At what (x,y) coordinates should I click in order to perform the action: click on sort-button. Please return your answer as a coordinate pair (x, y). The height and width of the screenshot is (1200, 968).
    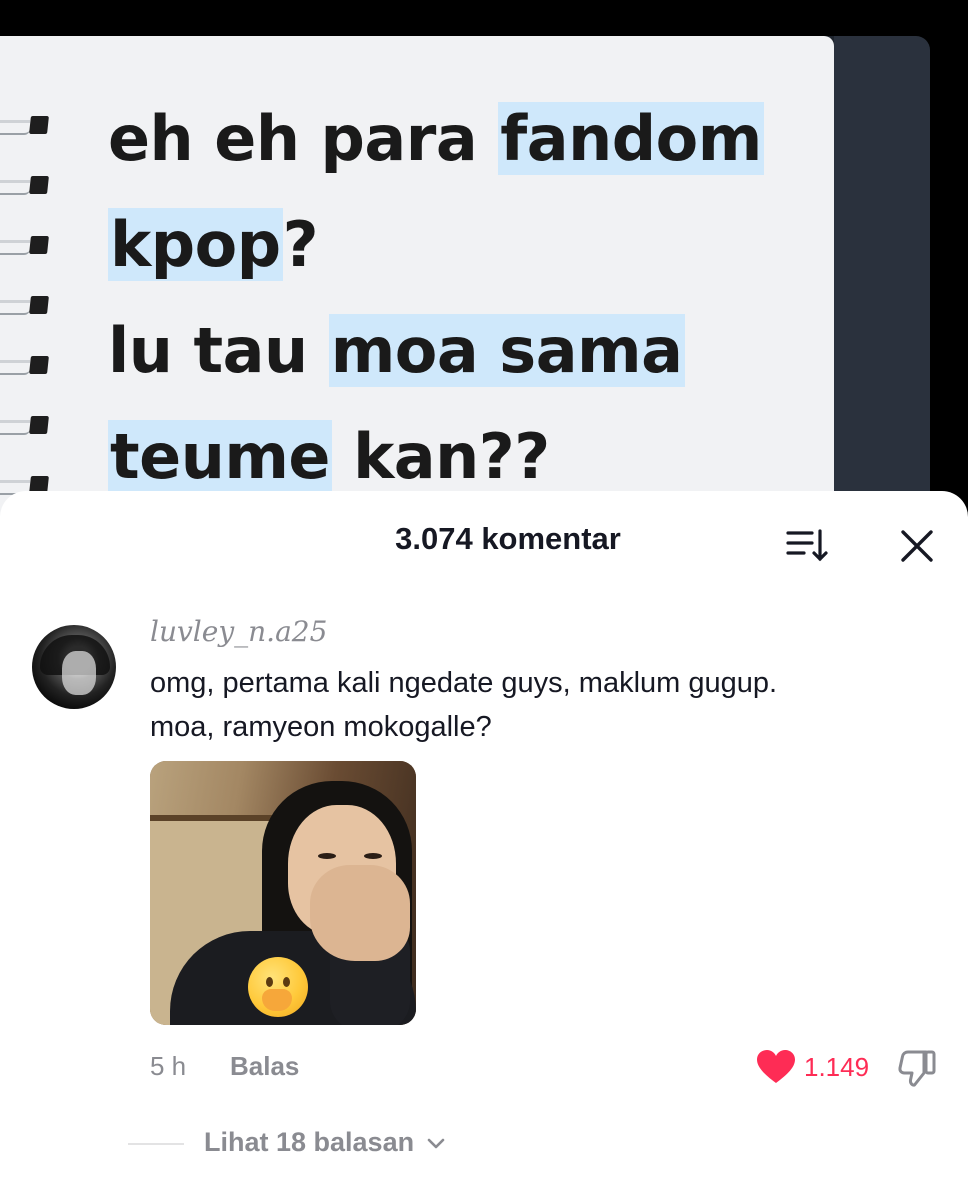
    Looking at the image, I should click on (808, 545).